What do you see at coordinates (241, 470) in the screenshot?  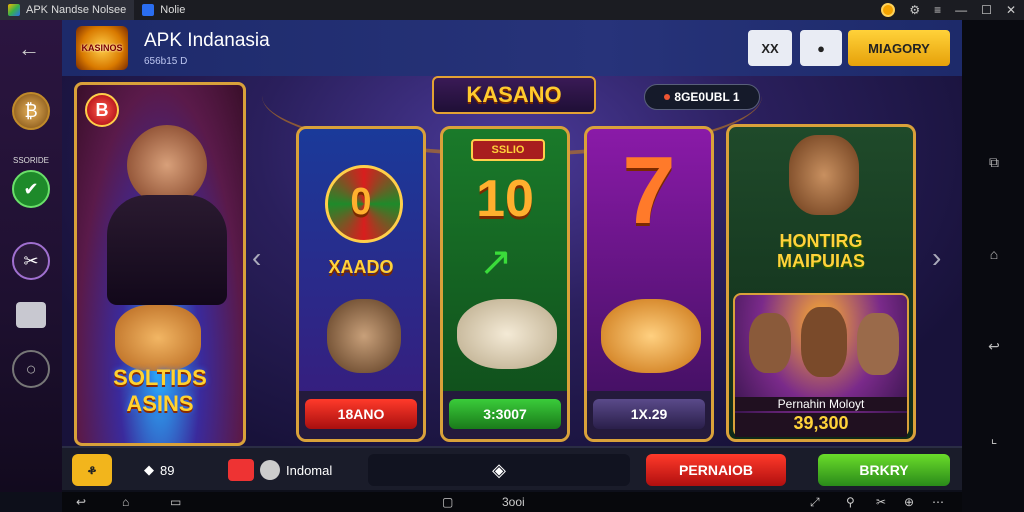 I see `tv-icon` at bounding box center [241, 470].